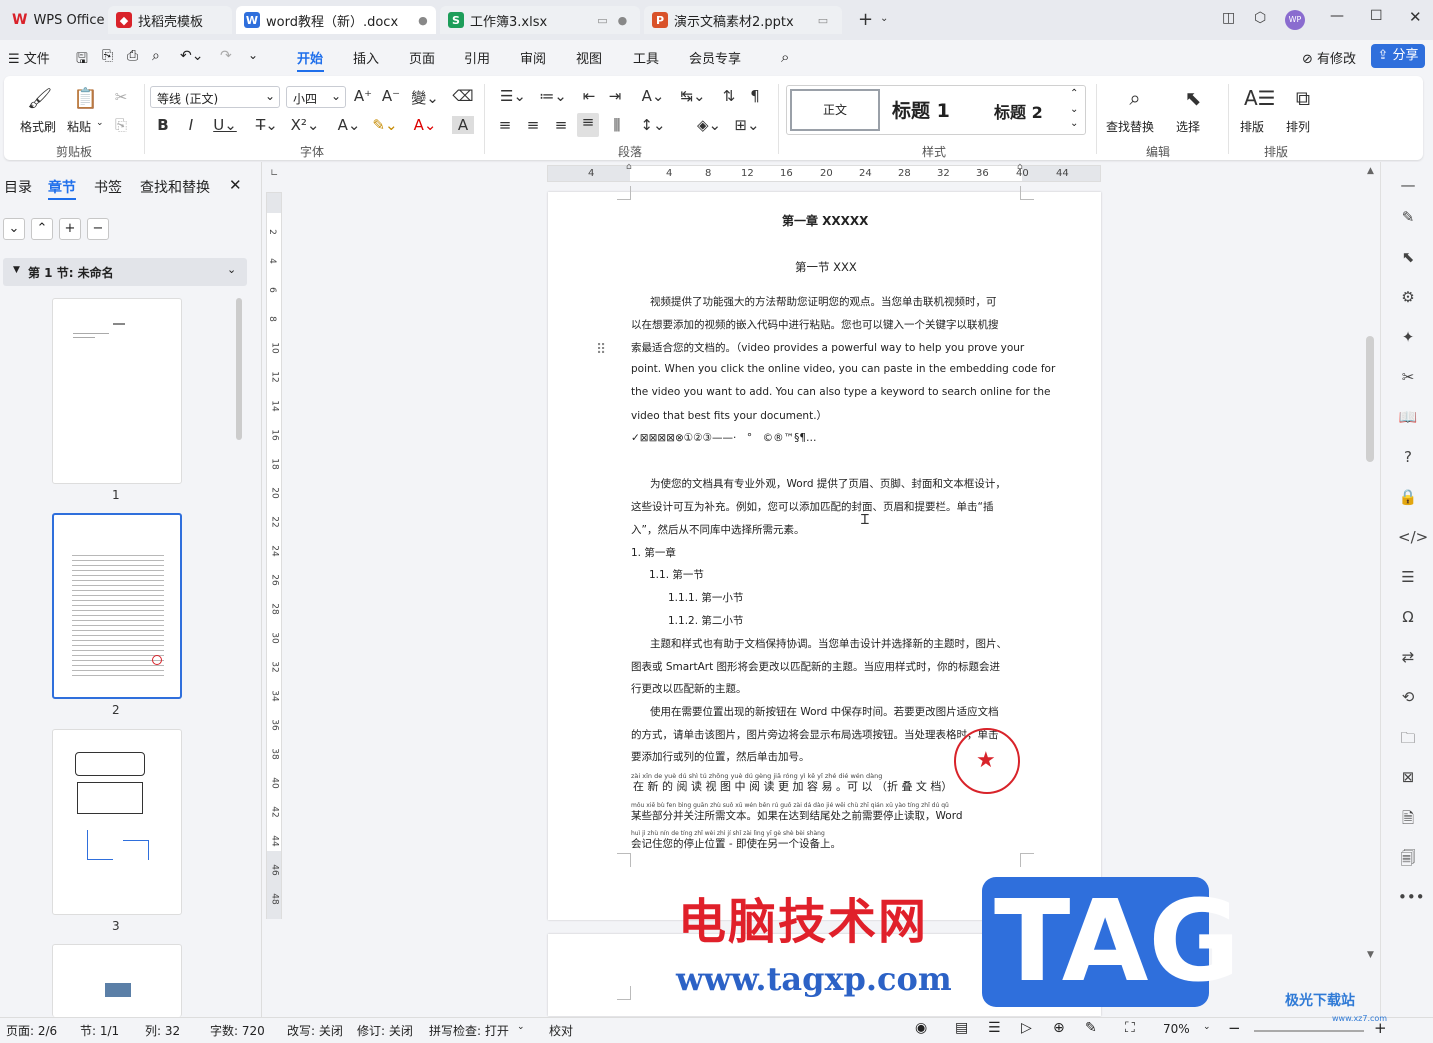 The height and width of the screenshot is (1043, 1433). What do you see at coordinates (1260, 18) in the screenshot?
I see `cube-icon: ⬡` at bounding box center [1260, 18].